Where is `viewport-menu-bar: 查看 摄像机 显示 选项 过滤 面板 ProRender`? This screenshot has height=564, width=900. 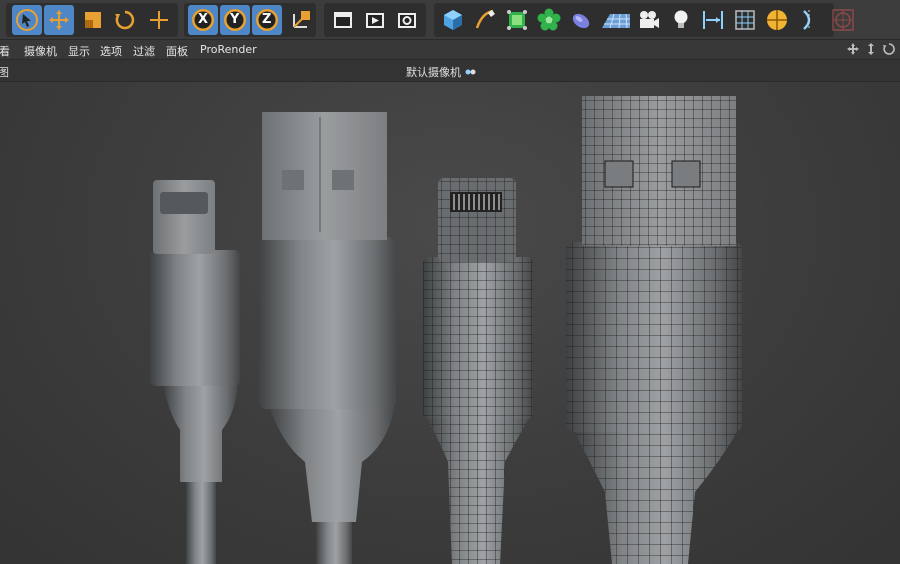
viewport-menu-bar: 查看 摄像机 显示 选项 过滤 面板 ProRender is located at coordinates (450, 50).